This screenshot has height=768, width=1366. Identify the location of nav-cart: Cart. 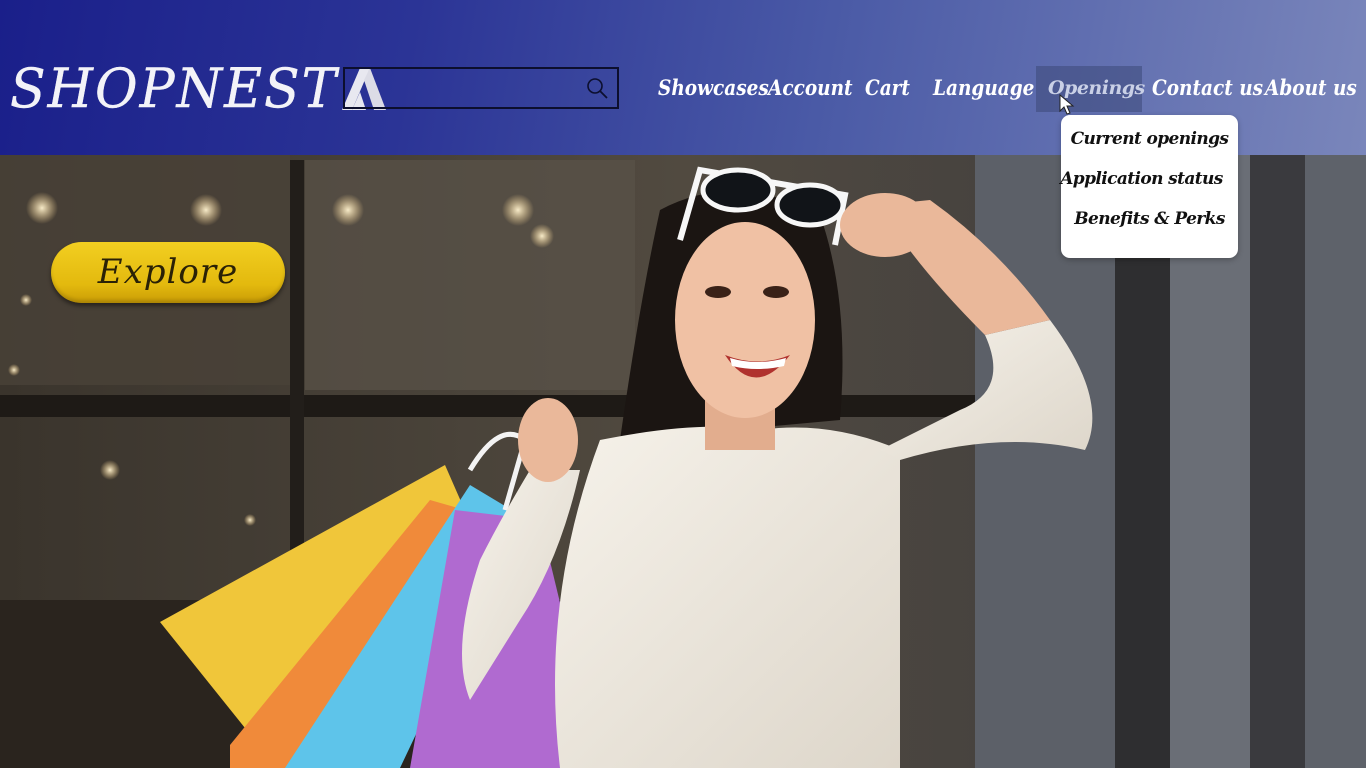
(887, 89).